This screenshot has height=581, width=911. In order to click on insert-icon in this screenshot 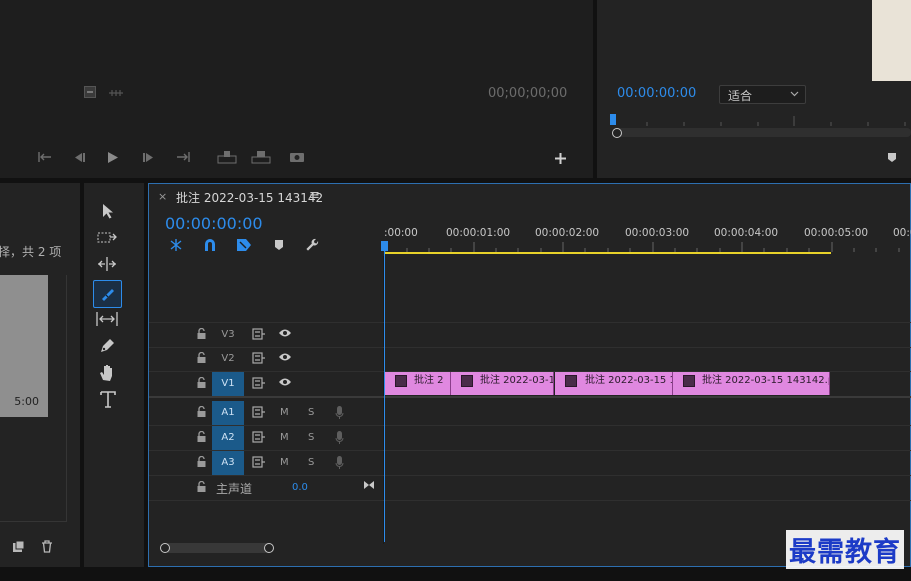, I will do `click(227, 157)`.